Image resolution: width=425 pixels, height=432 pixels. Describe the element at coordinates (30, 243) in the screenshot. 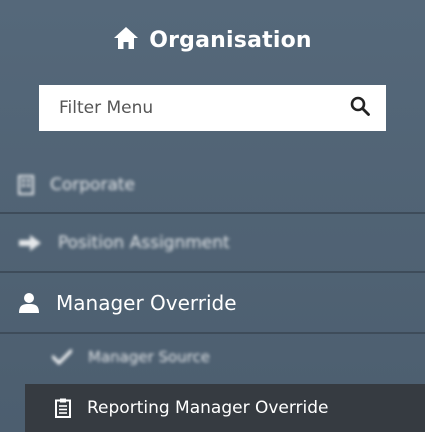

I see `arrow-right-icon` at that location.